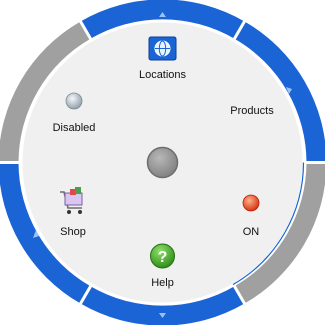  Describe the element at coordinates (251, 232) in the screenshot. I see `menu-item-on-label: ON` at that location.